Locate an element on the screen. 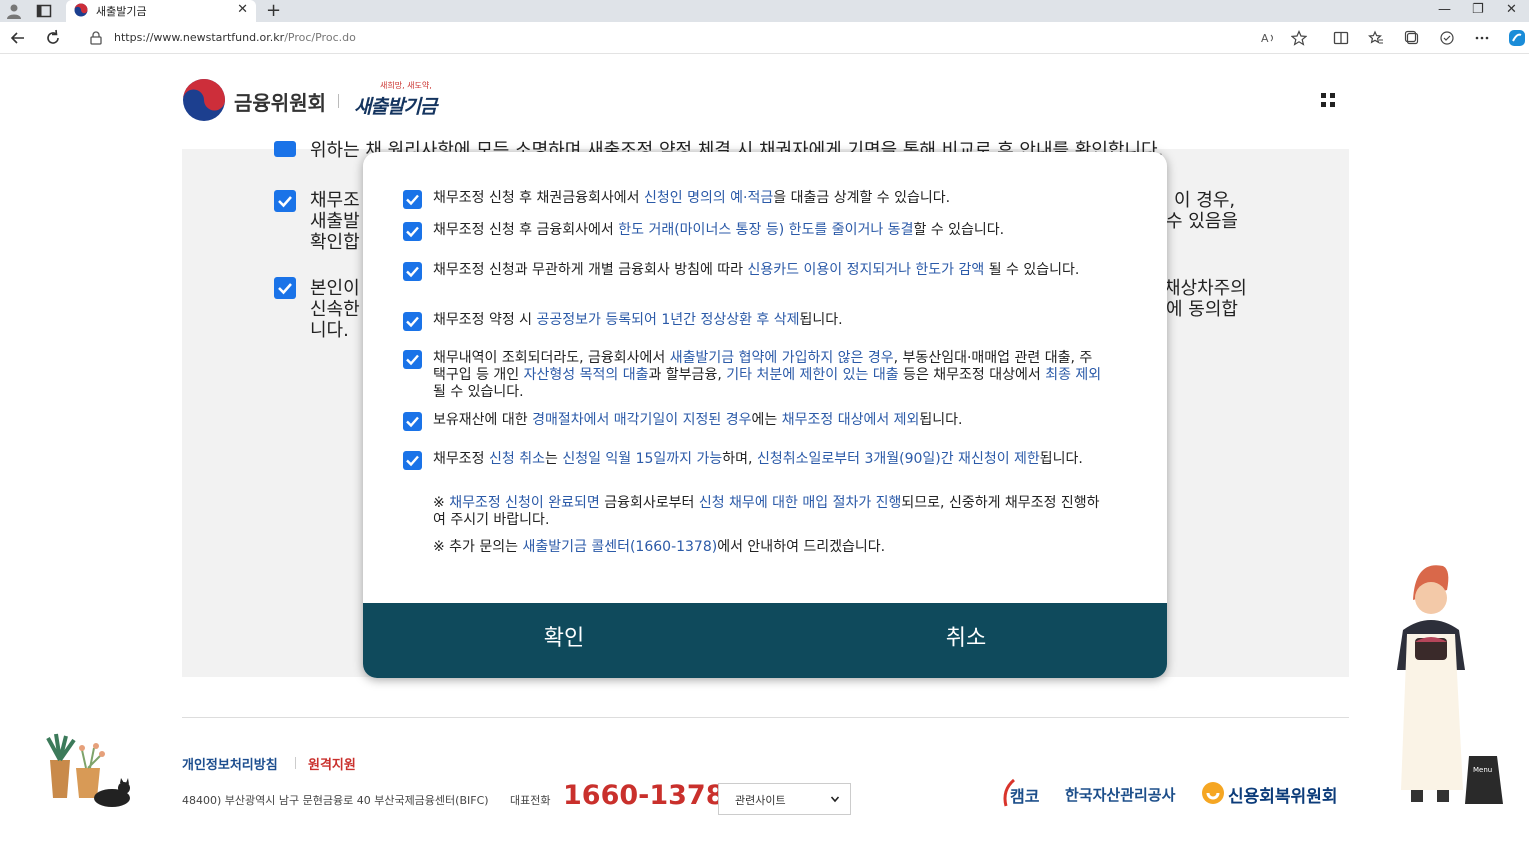 This screenshot has height=861, width=1529. highlight-text: 경매절차에서 매각기일이 지정된 경우 is located at coordinates (642, 420).